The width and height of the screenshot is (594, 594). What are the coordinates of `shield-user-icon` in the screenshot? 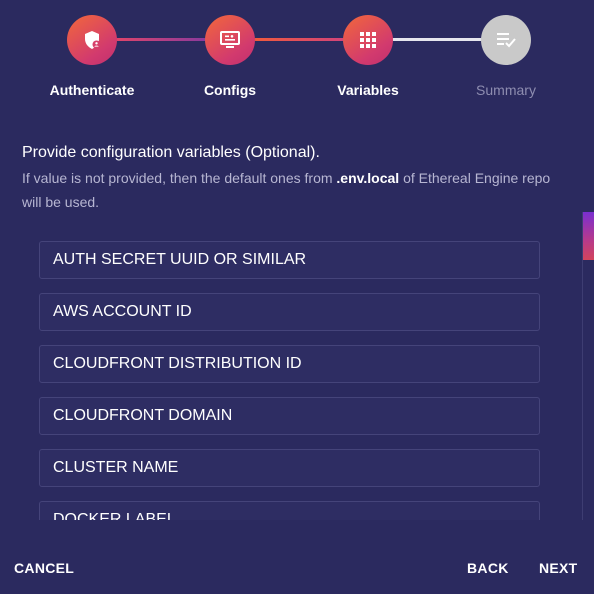 It's located at (92, 40).